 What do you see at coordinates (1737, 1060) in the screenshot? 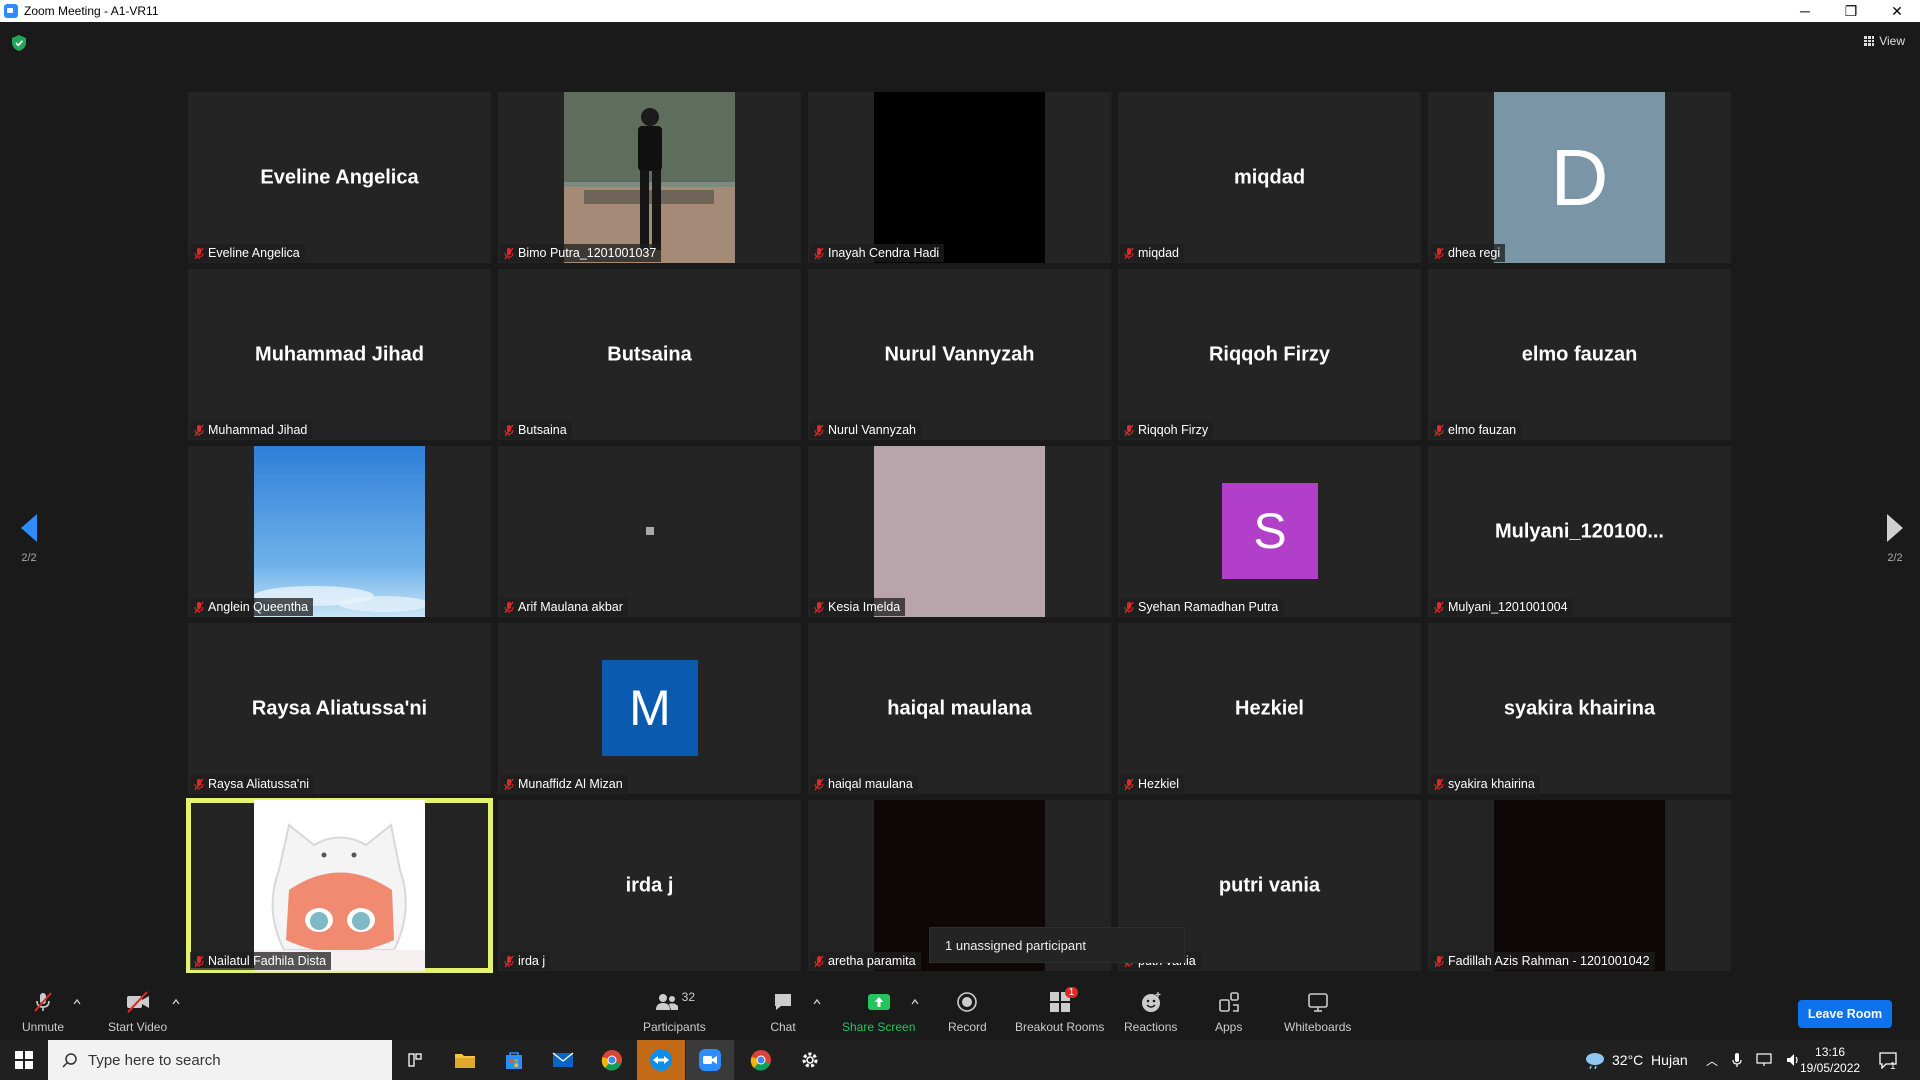
I see `microphone-tray-icon` at bounding box center [1737, 1060].